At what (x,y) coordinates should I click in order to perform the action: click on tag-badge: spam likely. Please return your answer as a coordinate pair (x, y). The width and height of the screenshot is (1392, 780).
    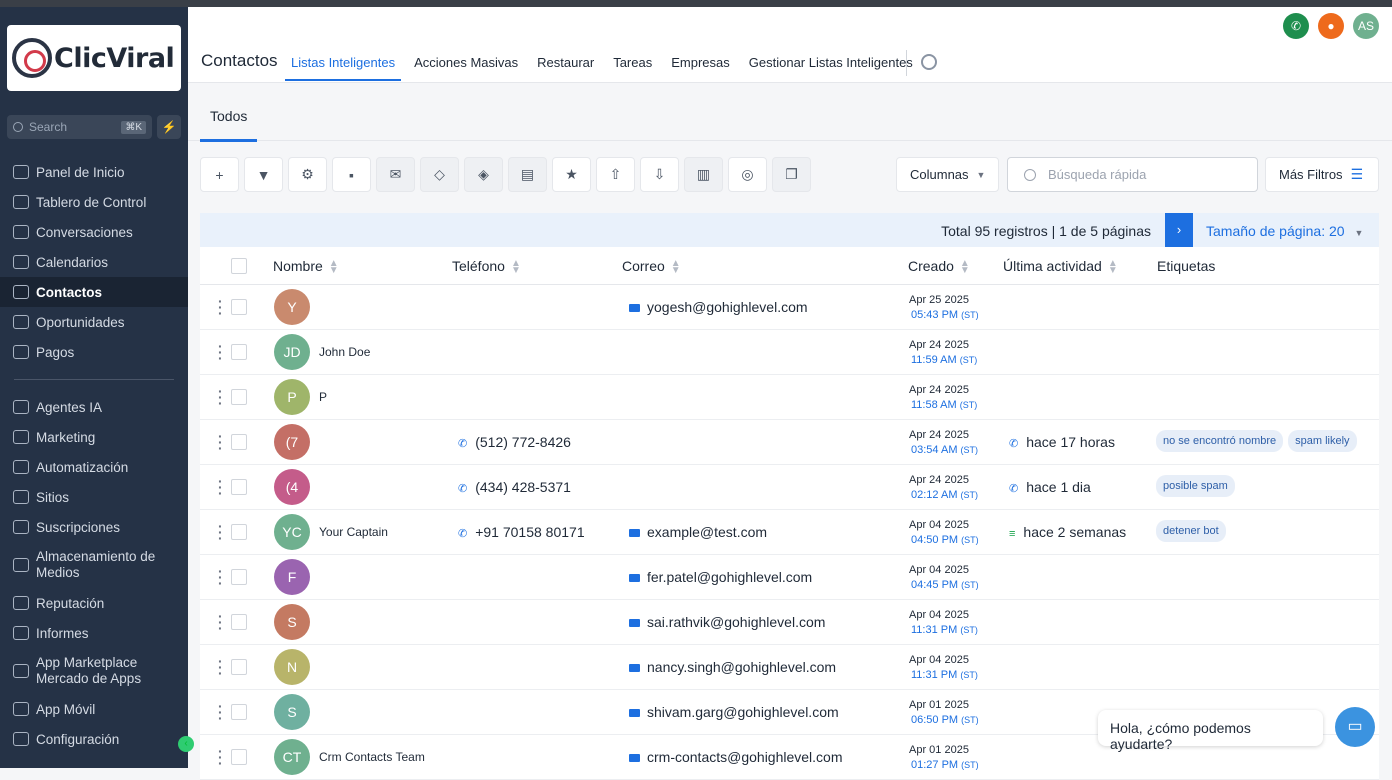
    Looking at the image, I should click on (1322, 441).